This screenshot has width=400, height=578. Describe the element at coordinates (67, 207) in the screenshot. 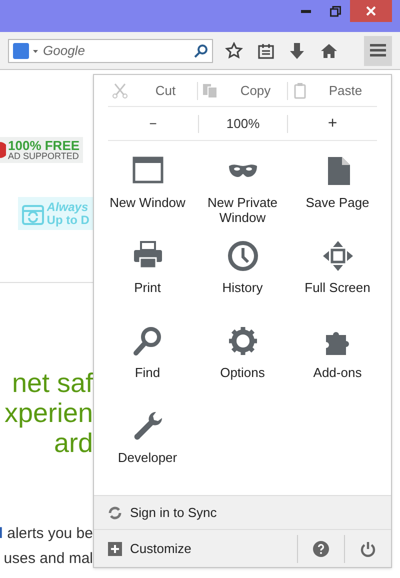

I see `update-text: Always` at that location.